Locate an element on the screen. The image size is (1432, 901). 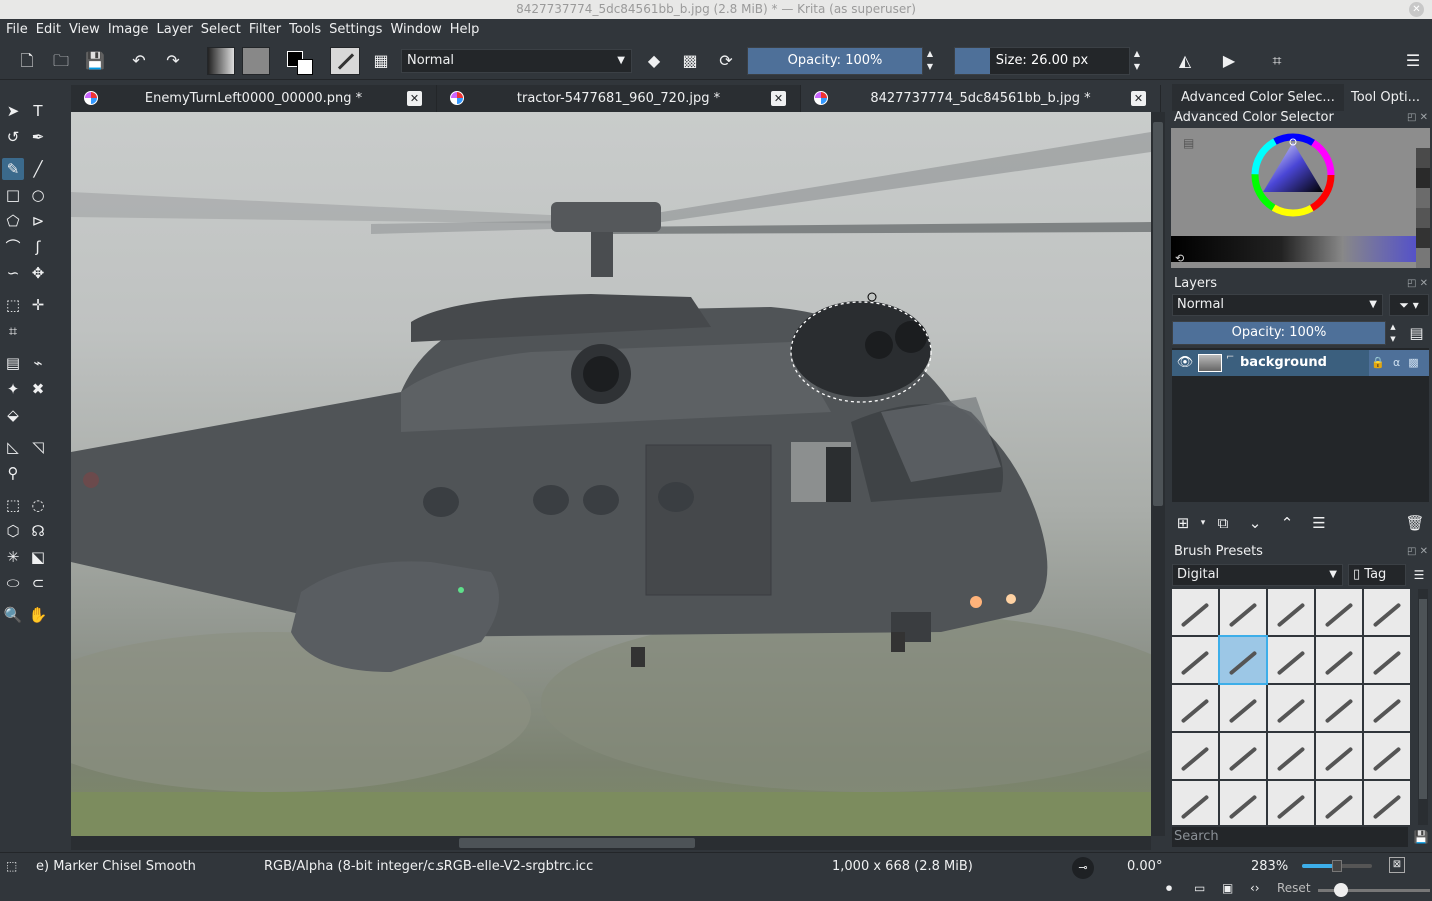
vertical-scrollbar is located at coordinates (1158, 474).